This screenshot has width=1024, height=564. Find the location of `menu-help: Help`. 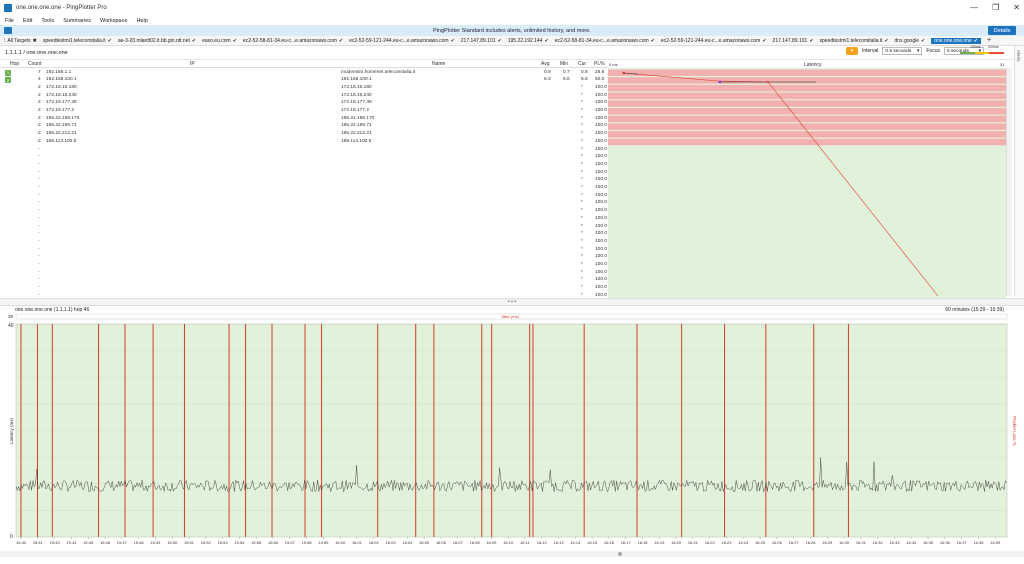

menu-help: Help is located at coordinates (141, 21).